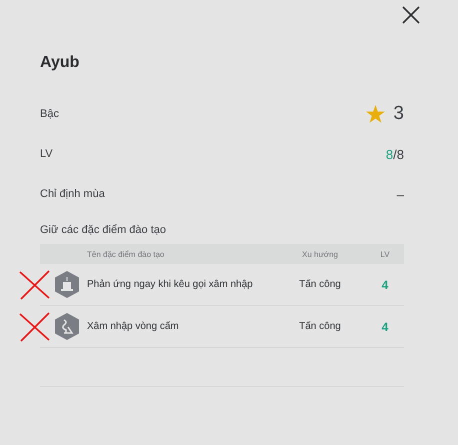 Image resolution: width=458 pixels, height=445 pixels. I want to click on trait-name: Phản ứng ngay khi kêu gọi xâm nhập, so click(170, 284).